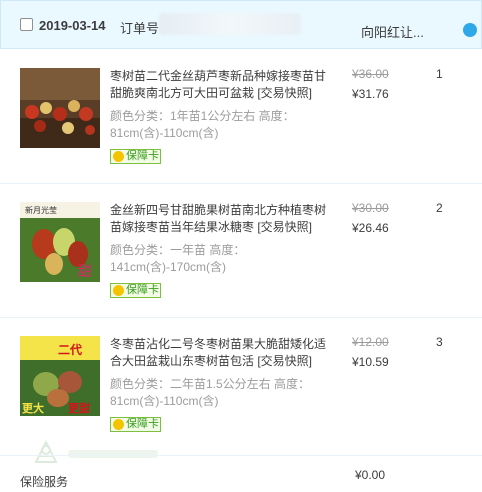 Image resolution: width=482 pixels, height=492 pixels. Describe the element at coordinates (41, 210) in the screenshot. I see `thumb-caption: 新月光莹` at that location.